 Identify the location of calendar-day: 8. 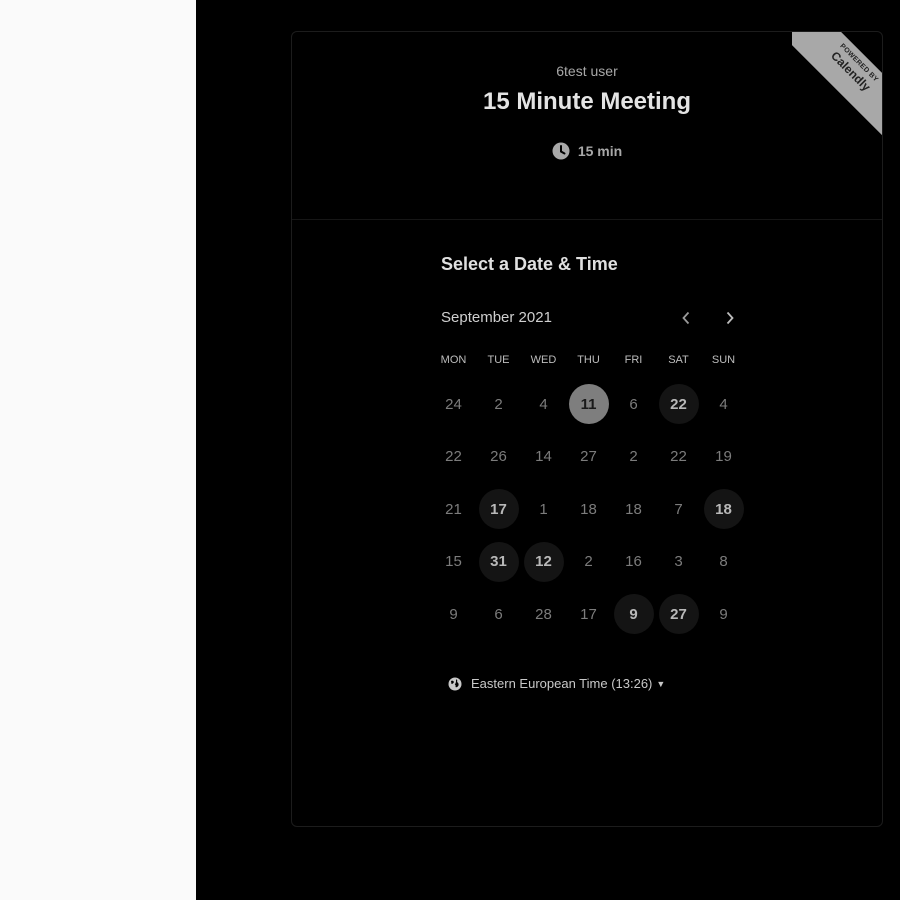
(723, 562).